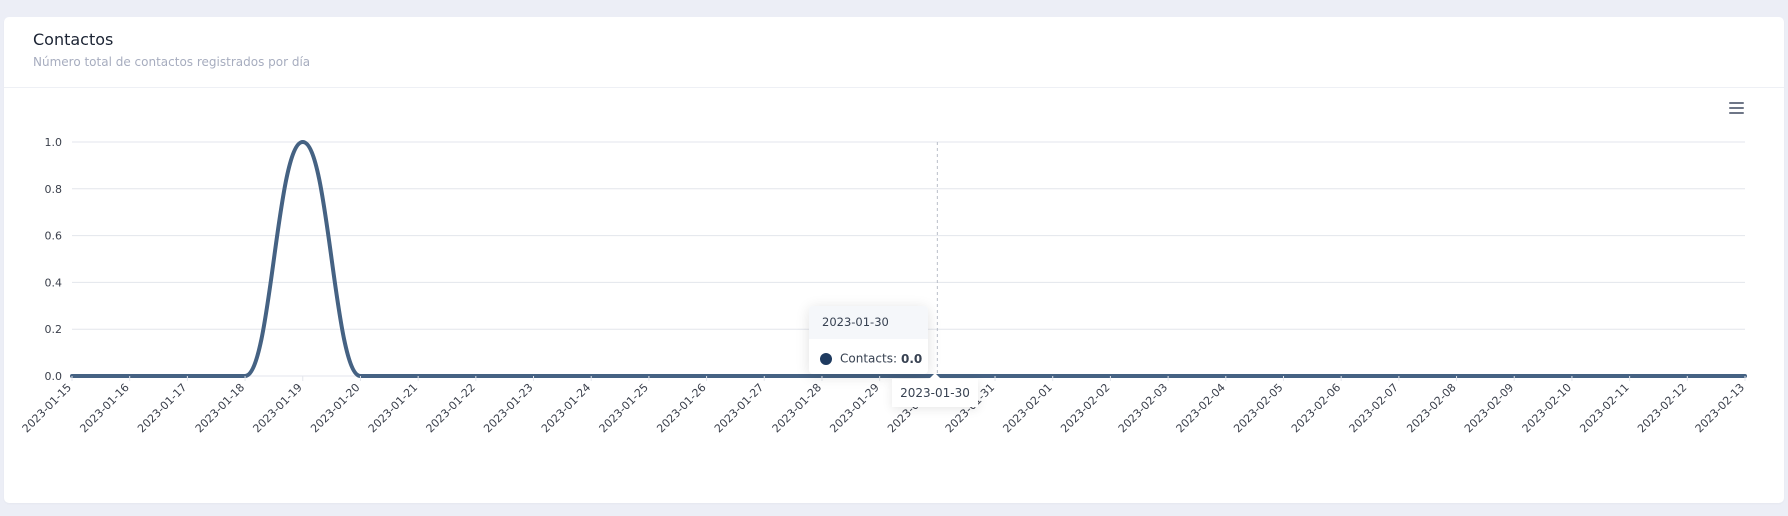 Image resolution: width=1788 pixels, height=516 pixels. Describe the element at coordinates (1489, 408) in the screenshot. I see `x-tick-label: 2023-02-09` at that location.